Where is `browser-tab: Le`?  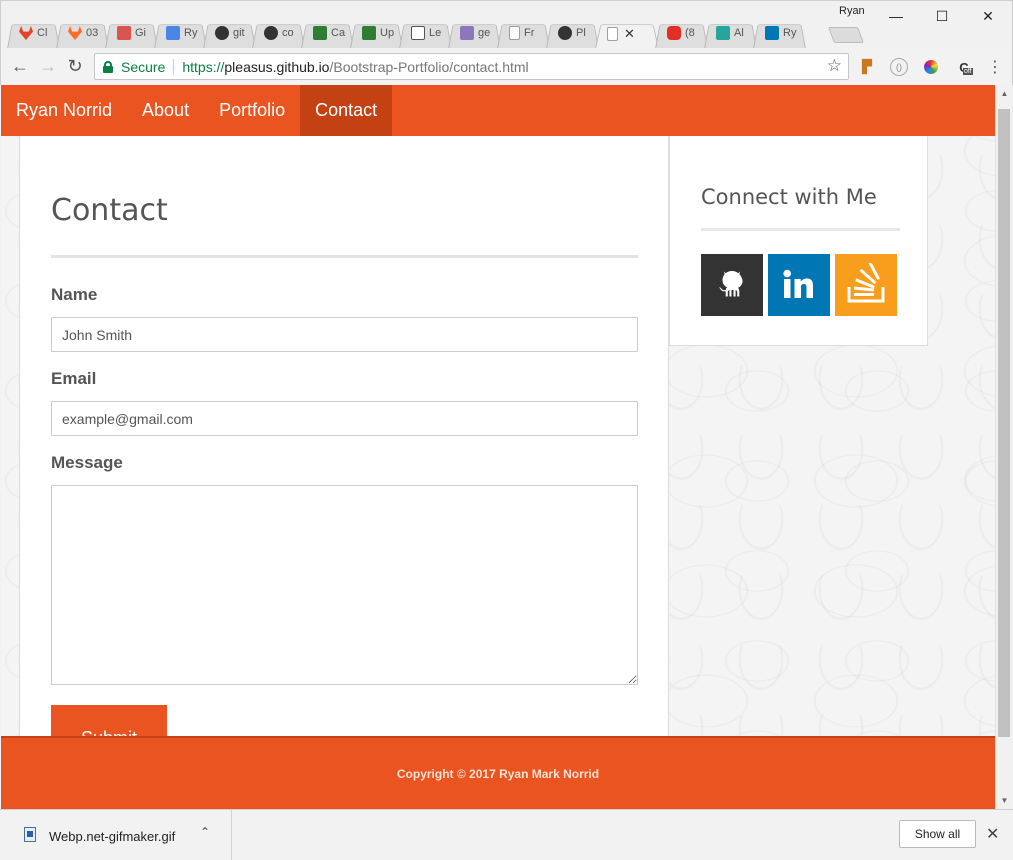 browser-tab: Le is located at coordinates (425, 32).